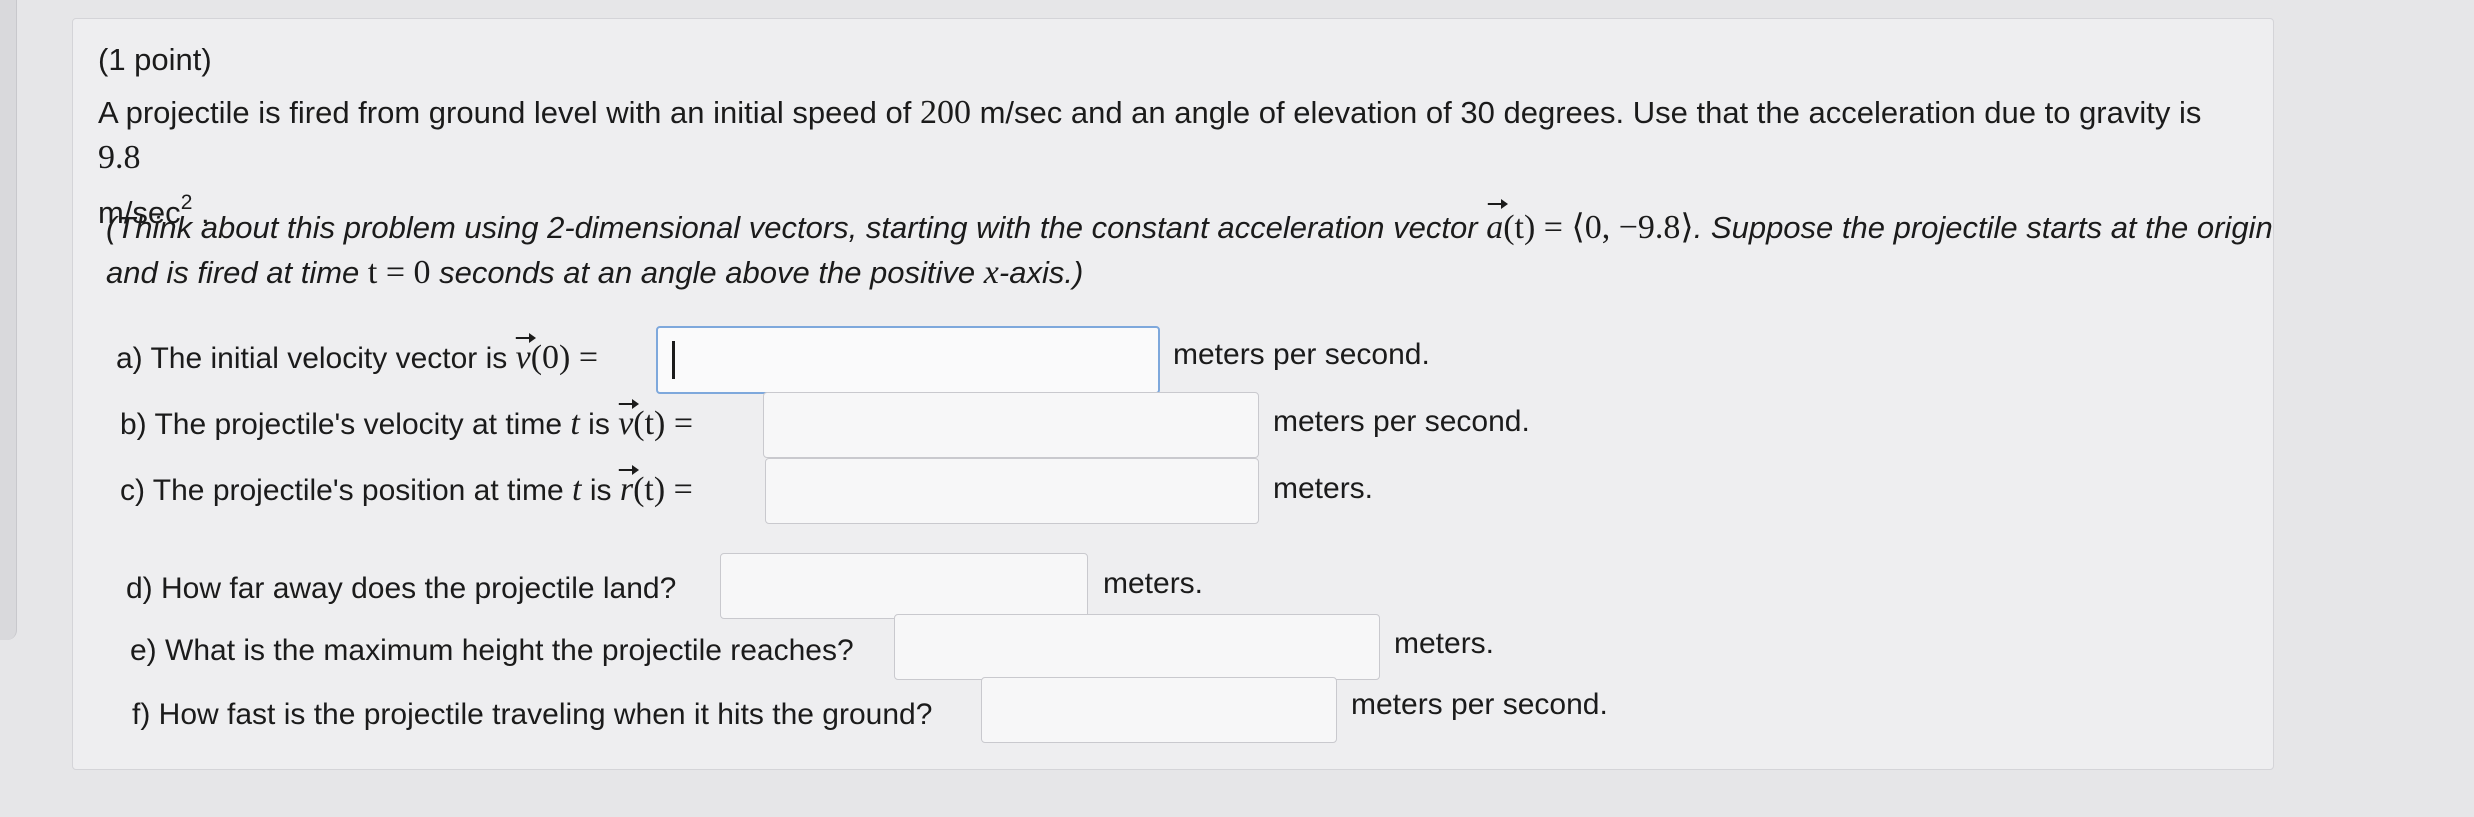  I want to click on initial-speed: 200, so click(945, 112).